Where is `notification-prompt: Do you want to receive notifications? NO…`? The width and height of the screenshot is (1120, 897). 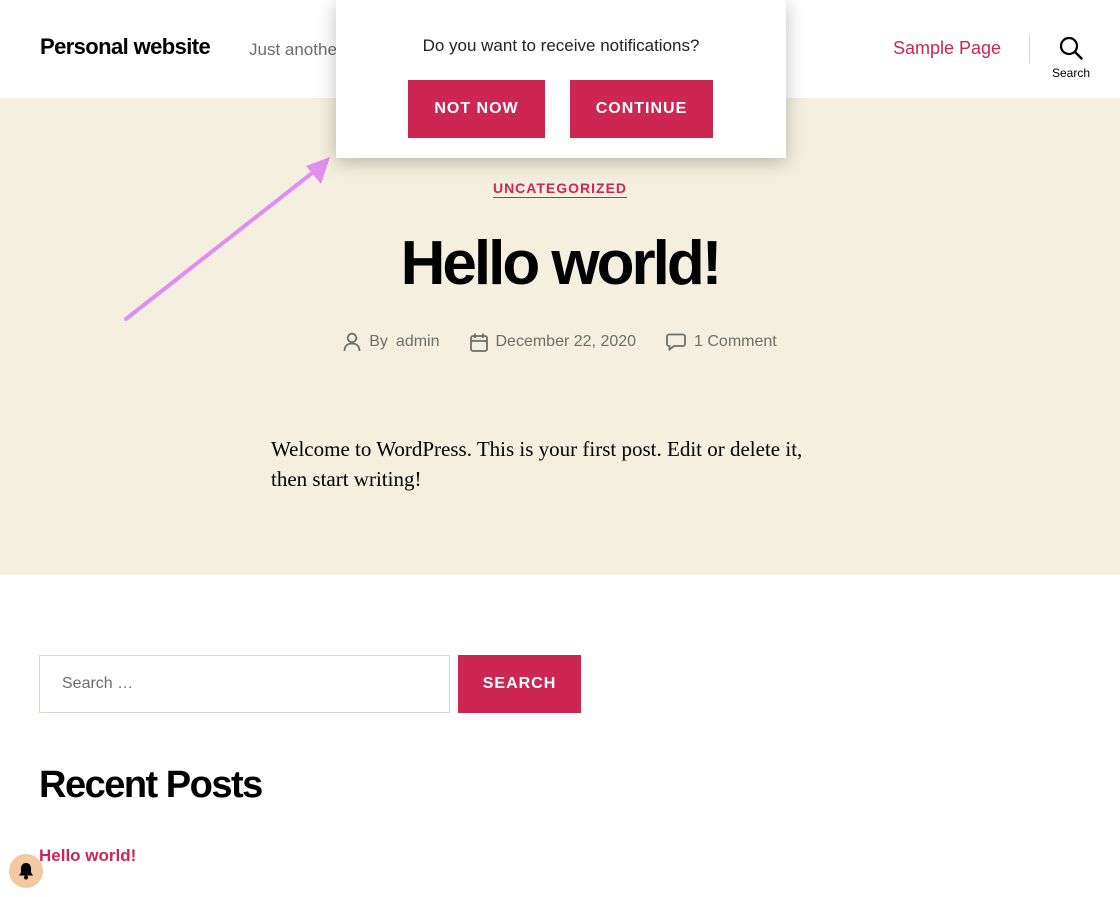
notification-prompt: Do you want to receive notifications? NO… is located at coordinates (561, 79).